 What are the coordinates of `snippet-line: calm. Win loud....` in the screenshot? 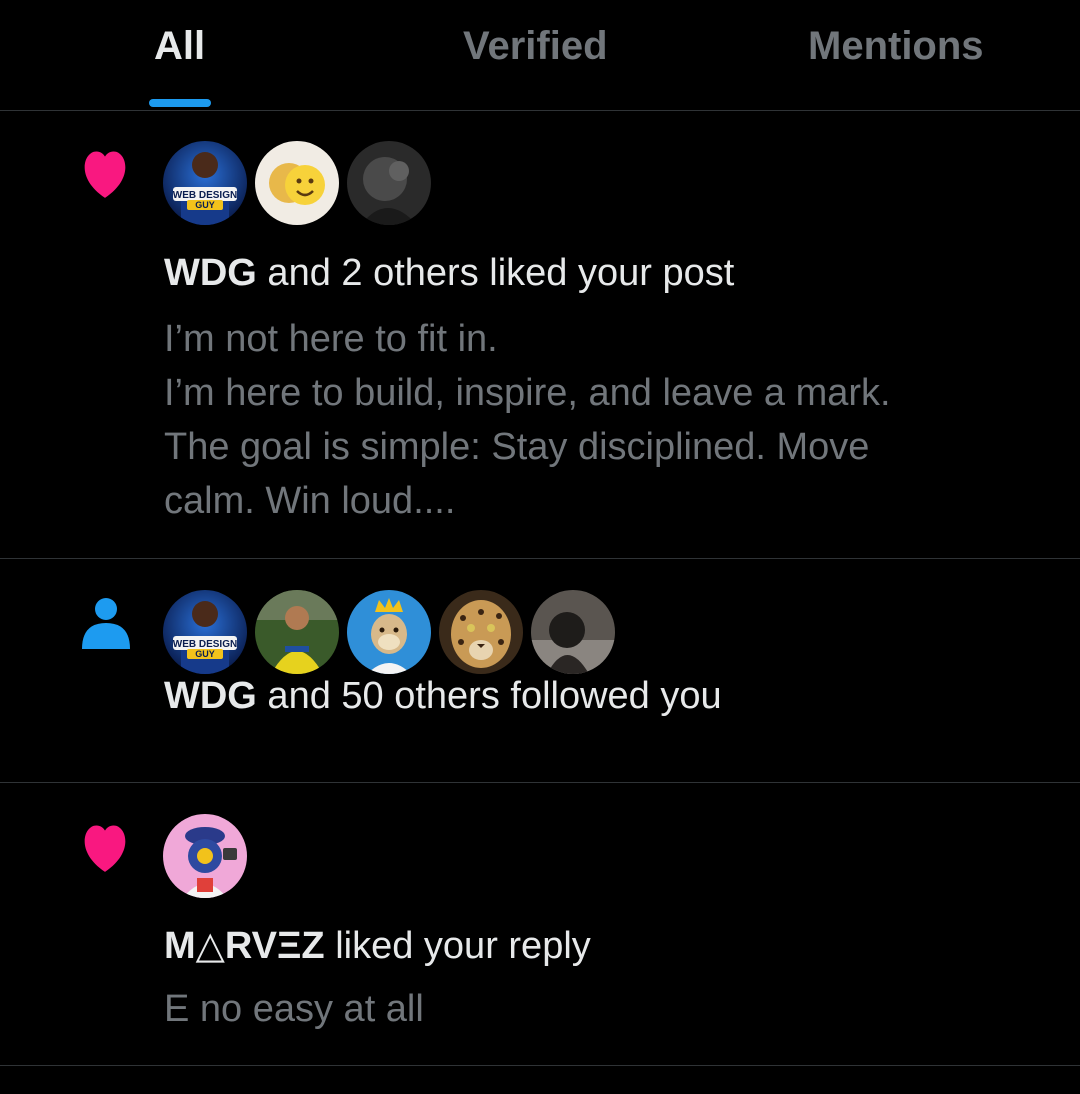 It's located at (310, 501).